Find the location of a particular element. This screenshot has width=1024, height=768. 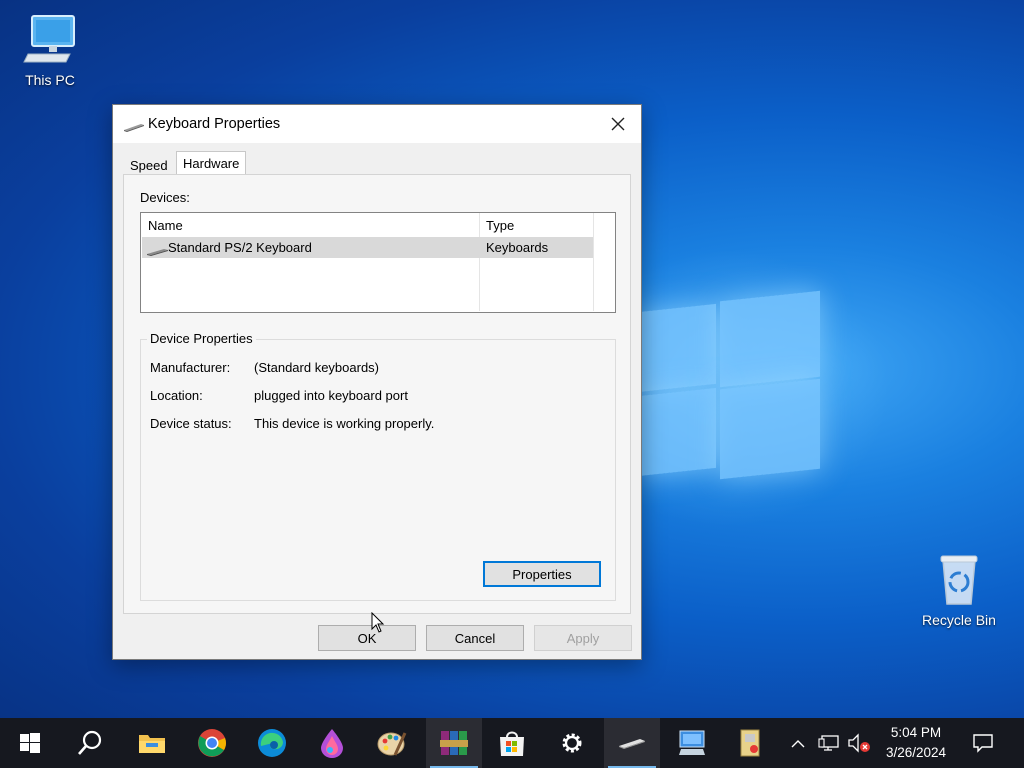

desktop-icon-label: This PC is located at coordinates (50, 80).